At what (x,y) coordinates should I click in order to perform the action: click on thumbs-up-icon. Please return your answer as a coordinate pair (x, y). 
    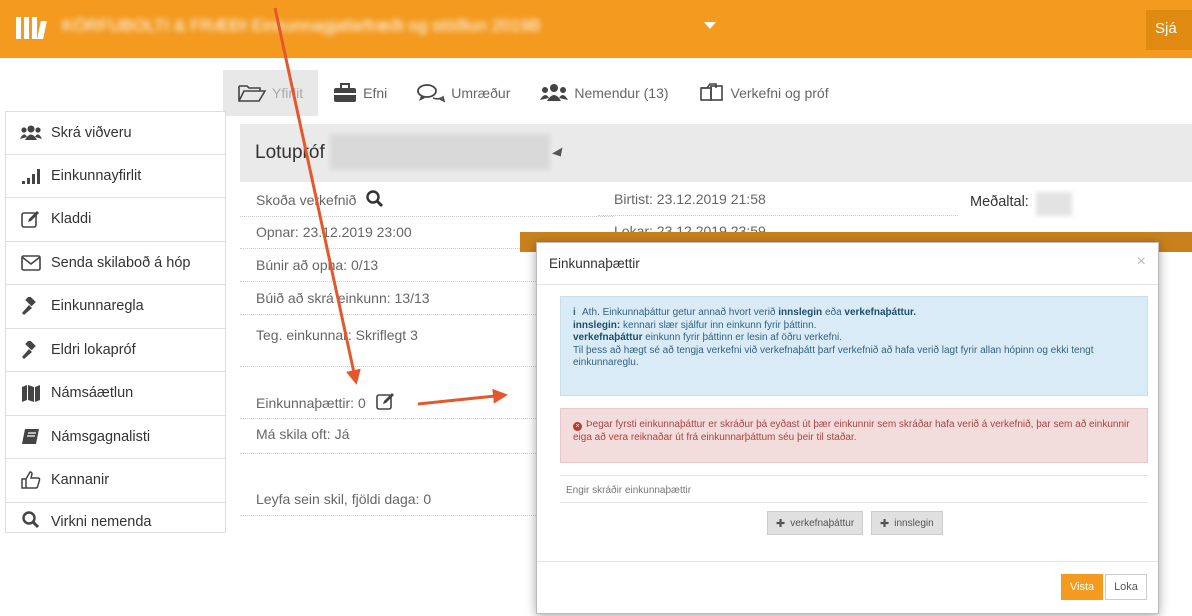
    Looking at the image, I should click on (31, 480).